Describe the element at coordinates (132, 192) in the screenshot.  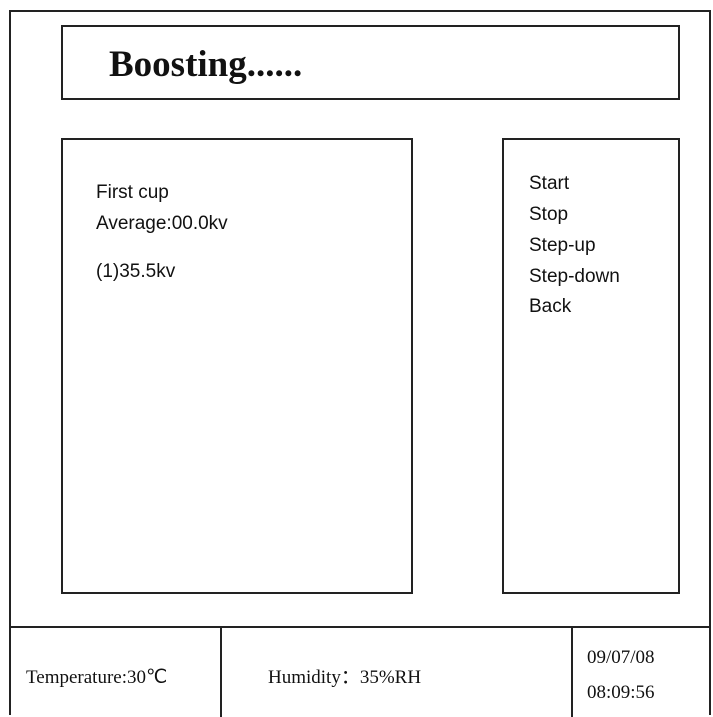
I see `cup-label: First cup` at that location.